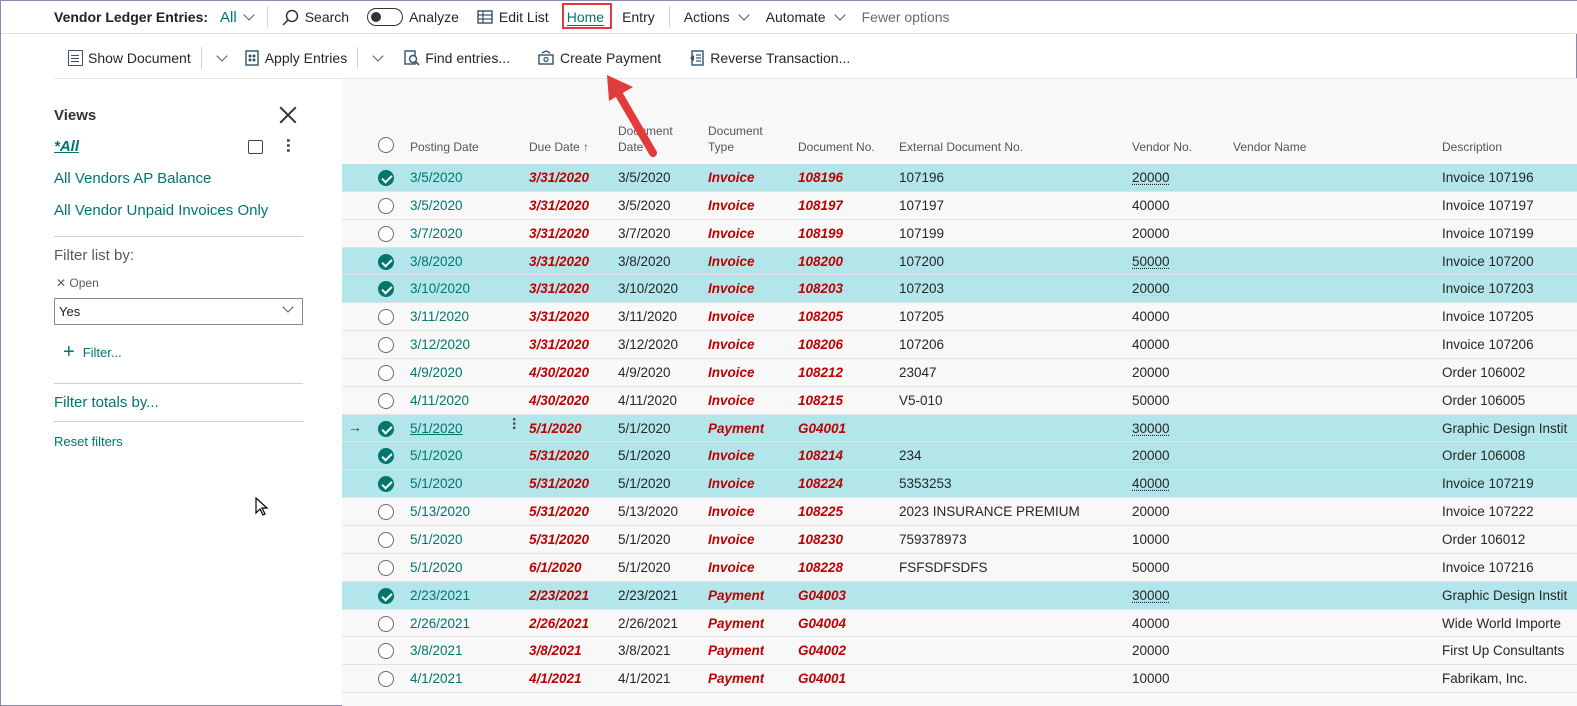 The image size is (1577, 706). Describe the element at coordinates (806, 17) in the screenshot. I see `automate-menu: Automate` at that location.